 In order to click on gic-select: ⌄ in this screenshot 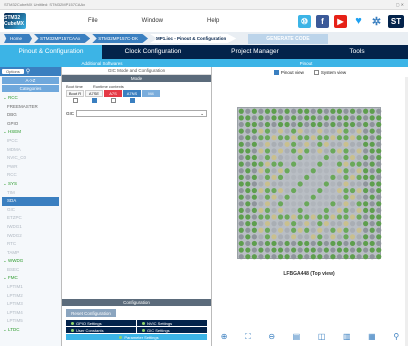, I will do `click(141, 113)`.